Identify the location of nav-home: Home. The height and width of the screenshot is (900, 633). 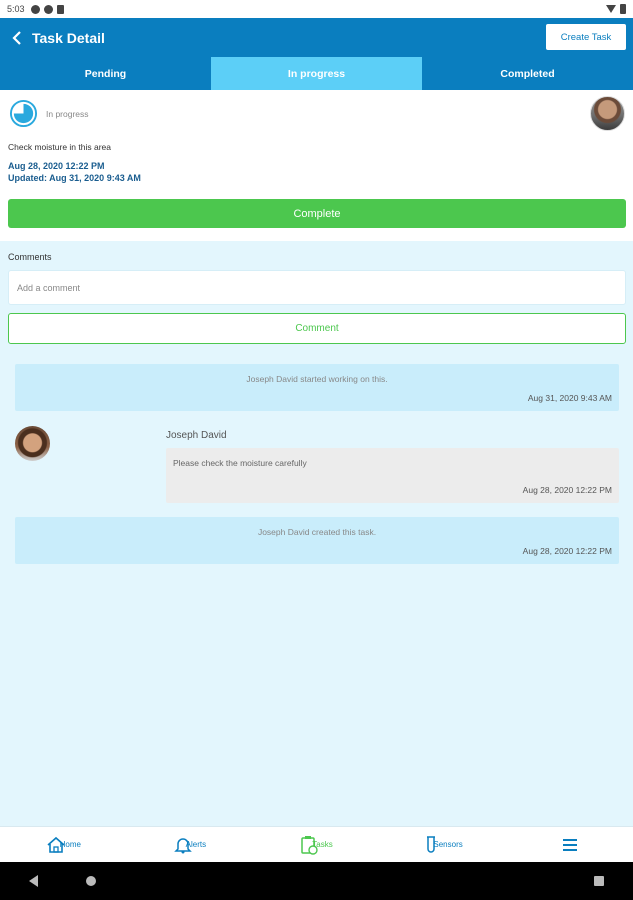
(63, 844).